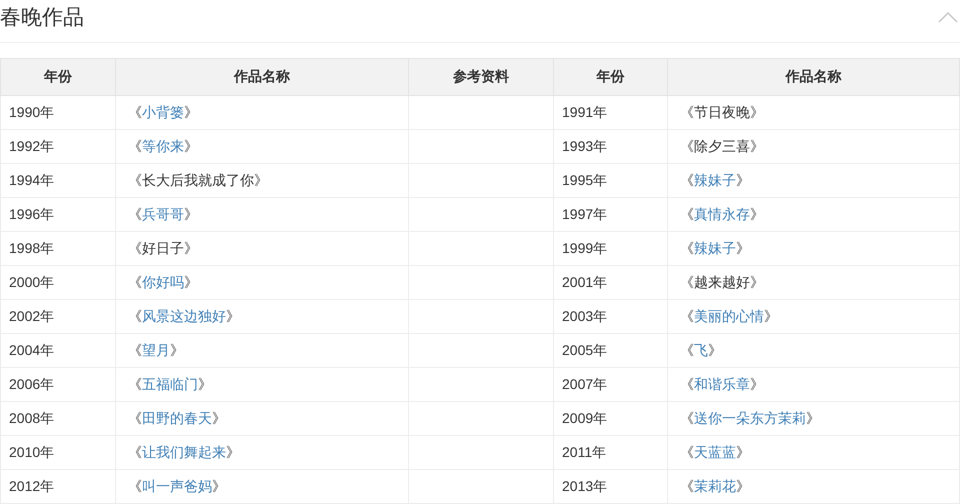 The height and width of the screenshot is (504, 960). I want to click on year-cell: 2012年, so click(58, 487).